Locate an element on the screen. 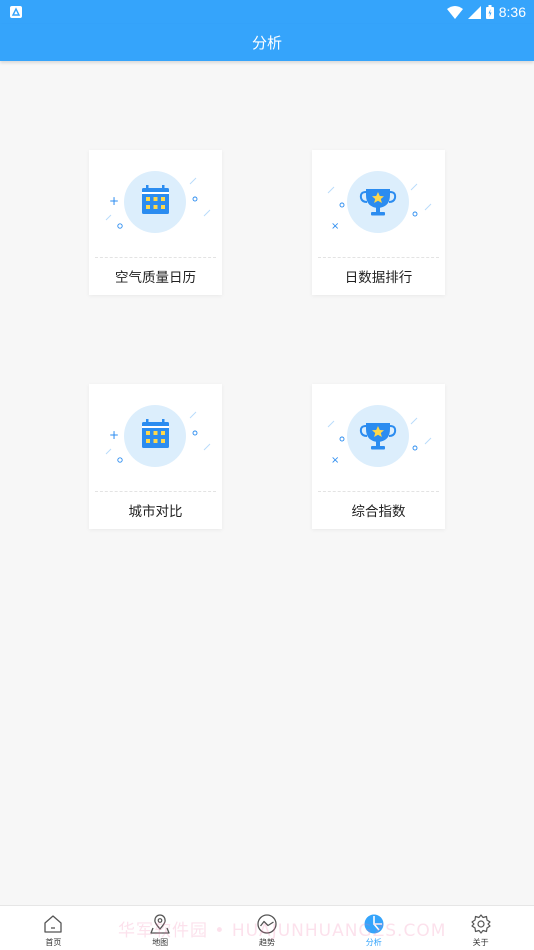  app-bar: 分析 is located at coordinates (267, 42).